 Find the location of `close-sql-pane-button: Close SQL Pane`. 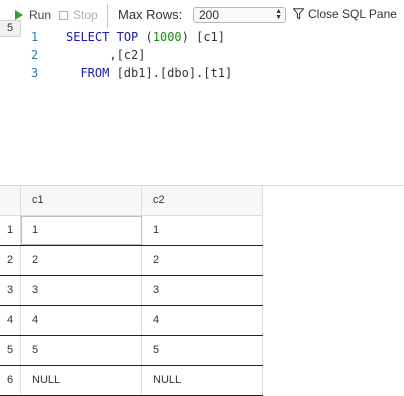

close-sql-pane-button: Close SQL Pane is located at coordinates (345, 14).